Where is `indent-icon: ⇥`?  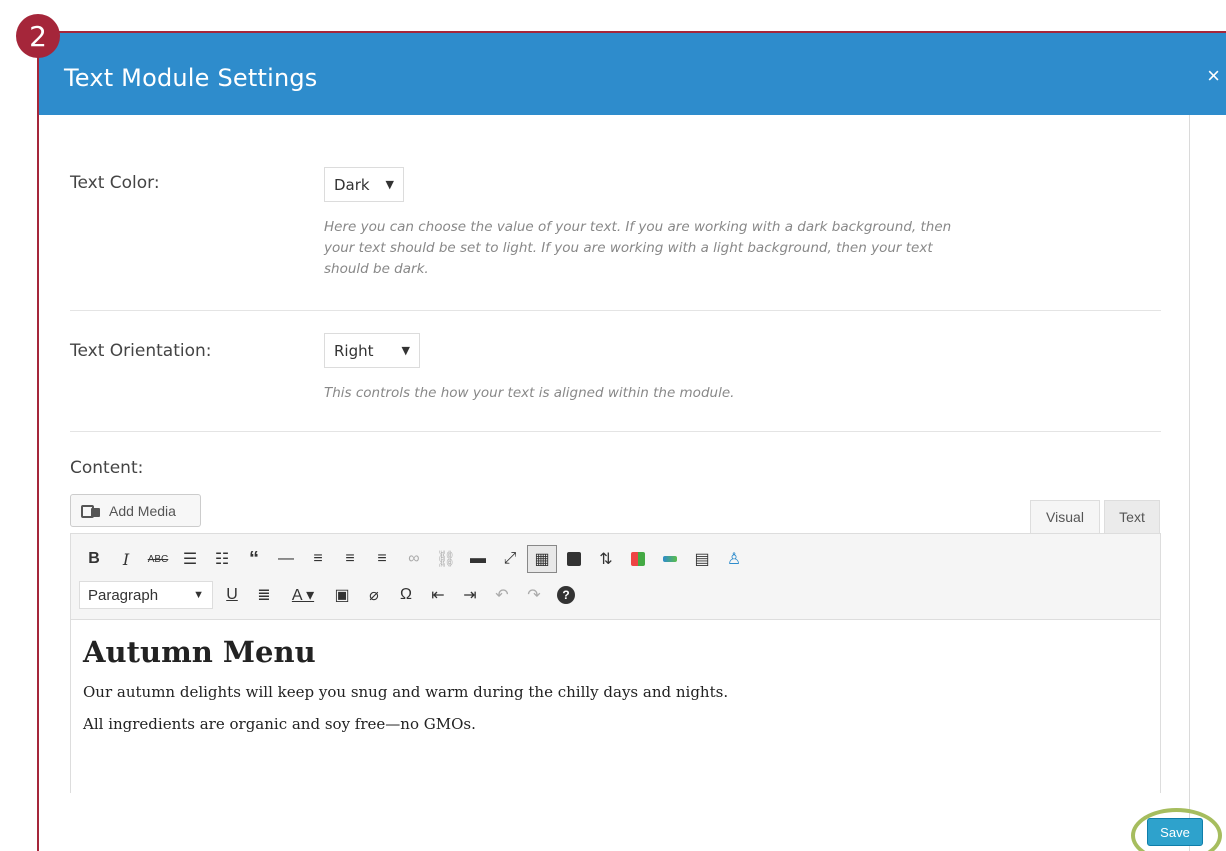 indent-icon: ⇥ is located at coordinates (470, 595).